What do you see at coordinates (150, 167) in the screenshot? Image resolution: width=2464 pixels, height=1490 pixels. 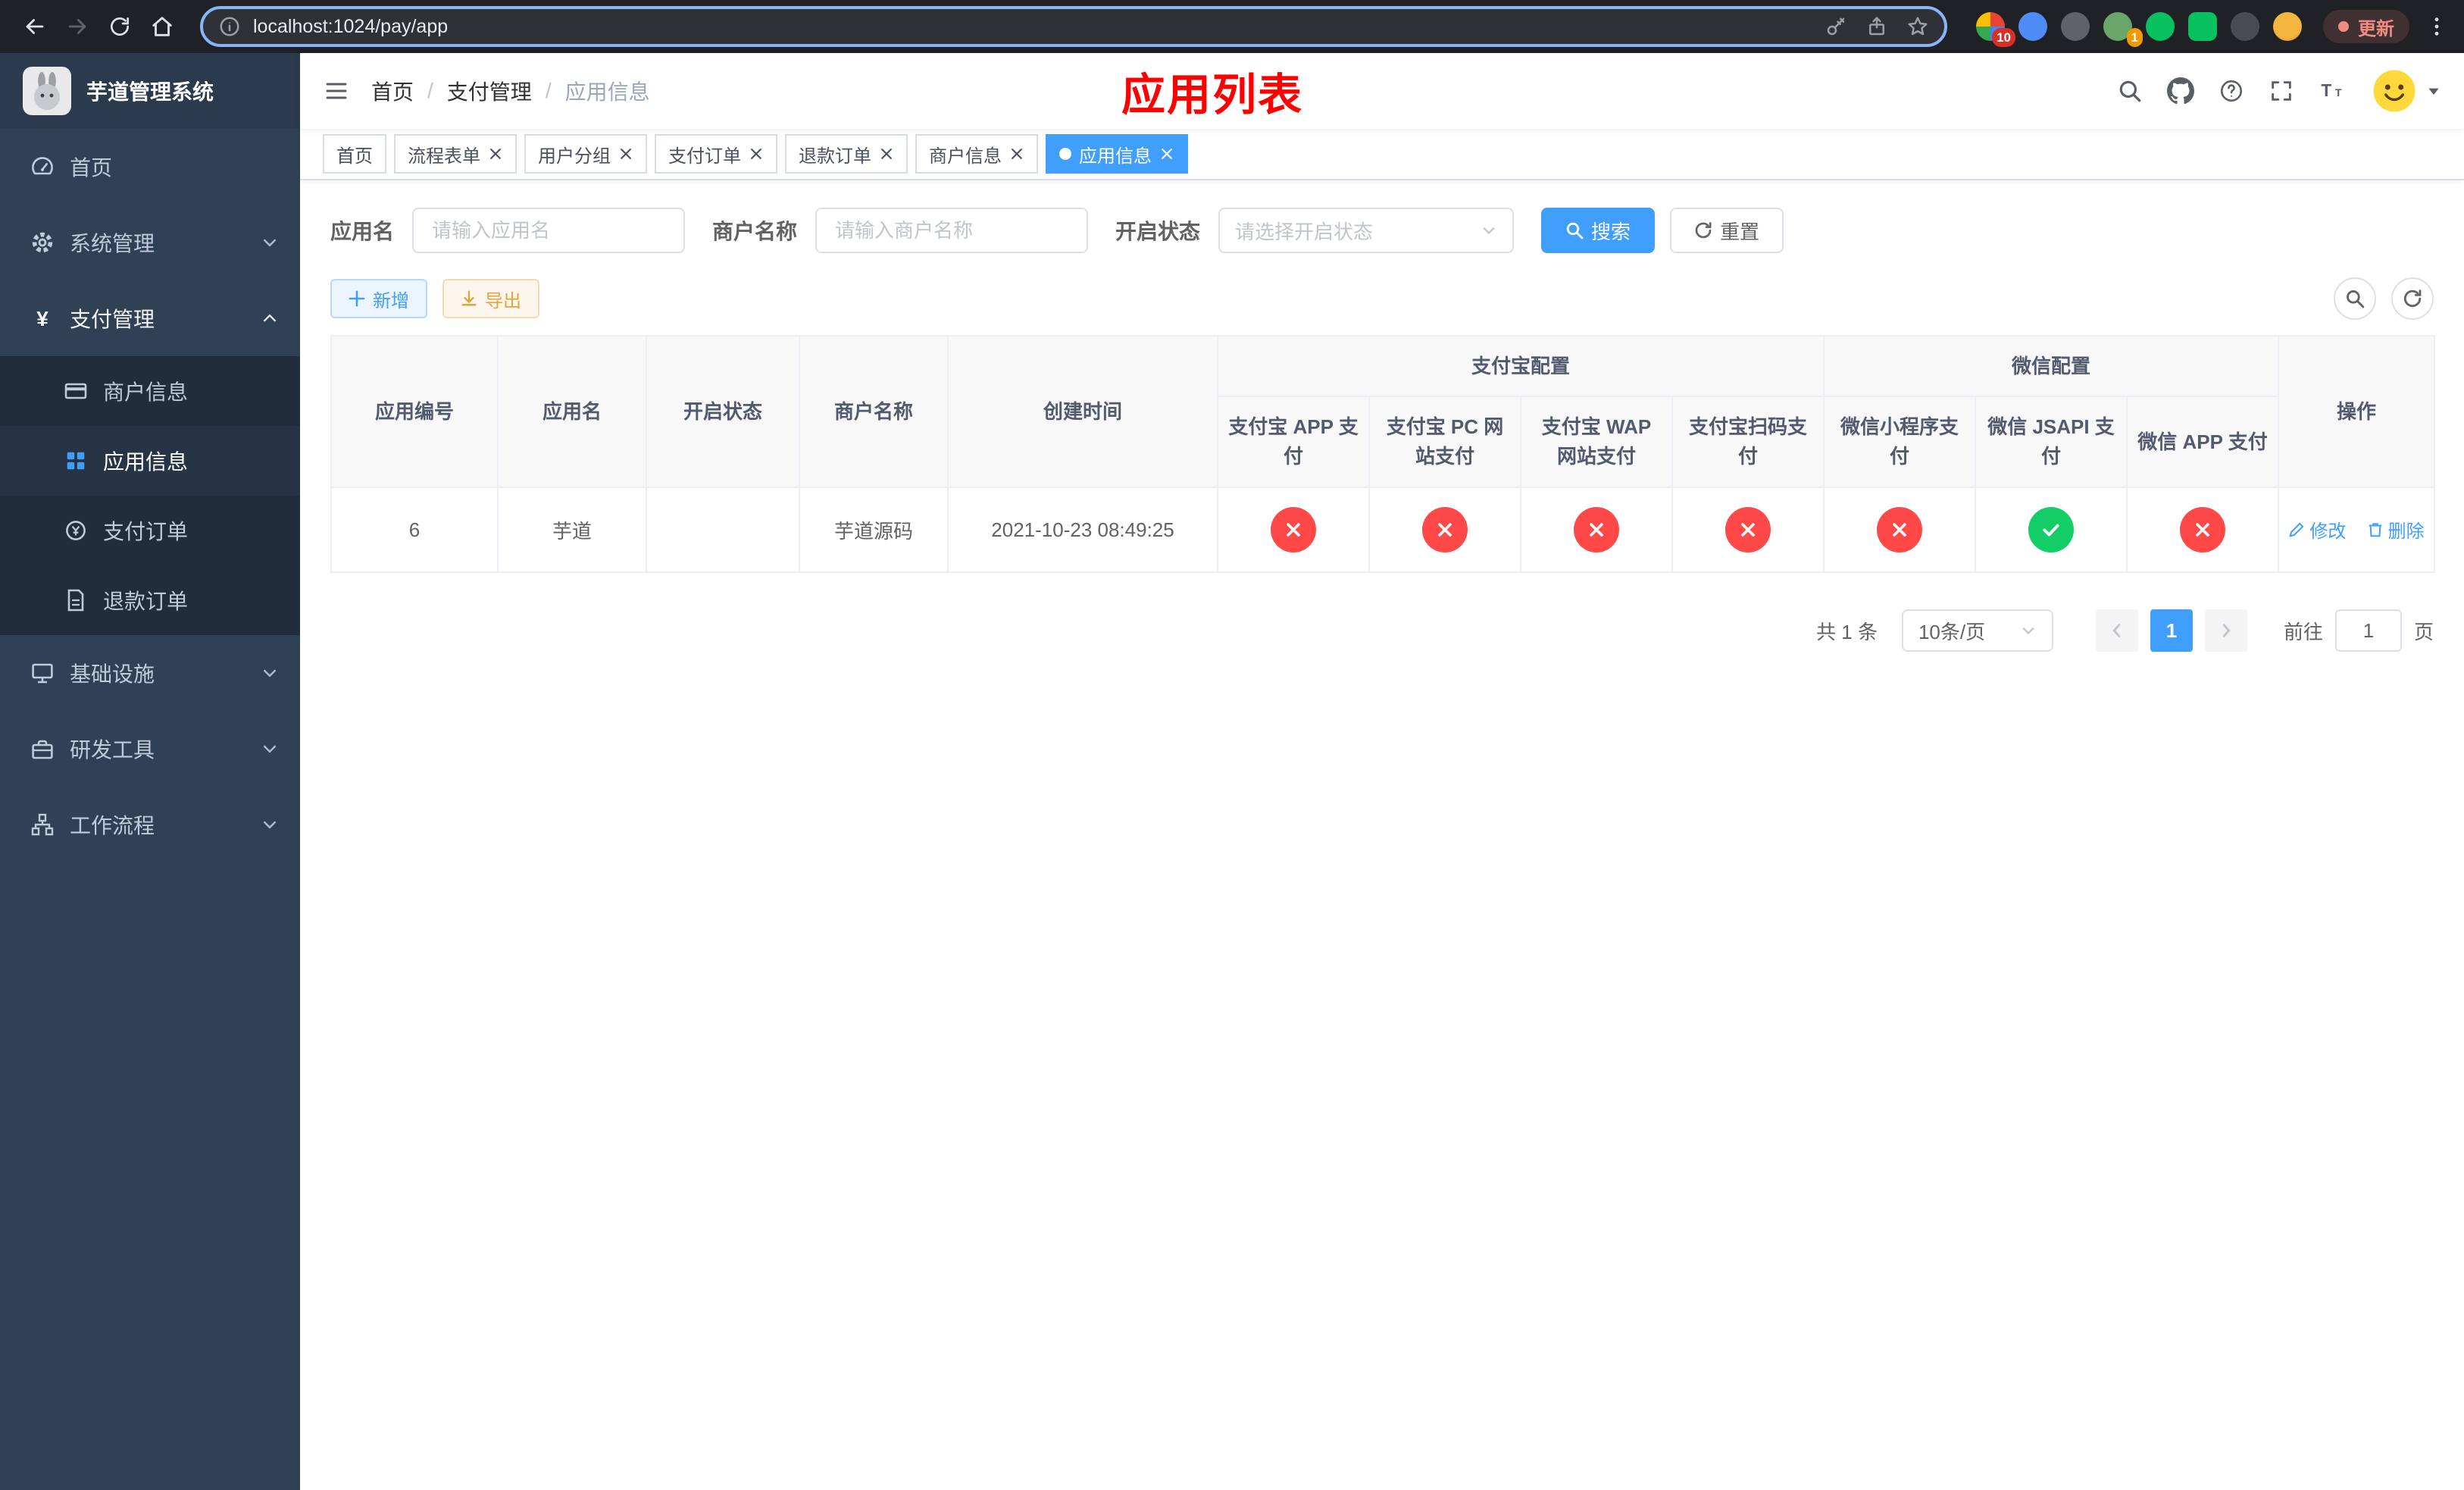 I see `sidebar-item-home: 首页` at bounding box center [150, 167].